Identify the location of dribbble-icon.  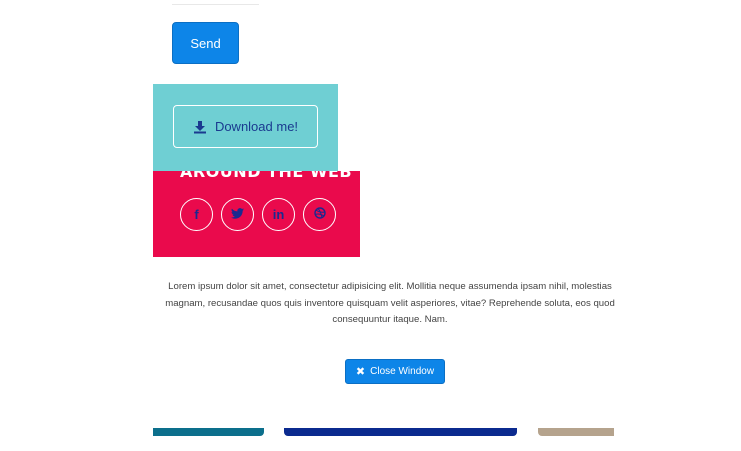
(319, 214).